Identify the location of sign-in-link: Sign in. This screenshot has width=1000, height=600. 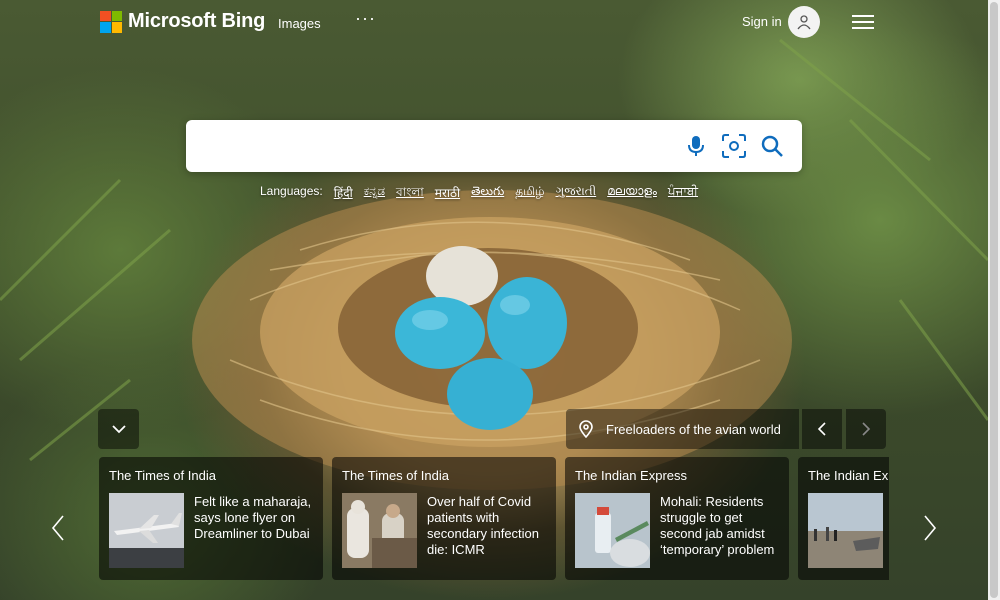
(762, 21).